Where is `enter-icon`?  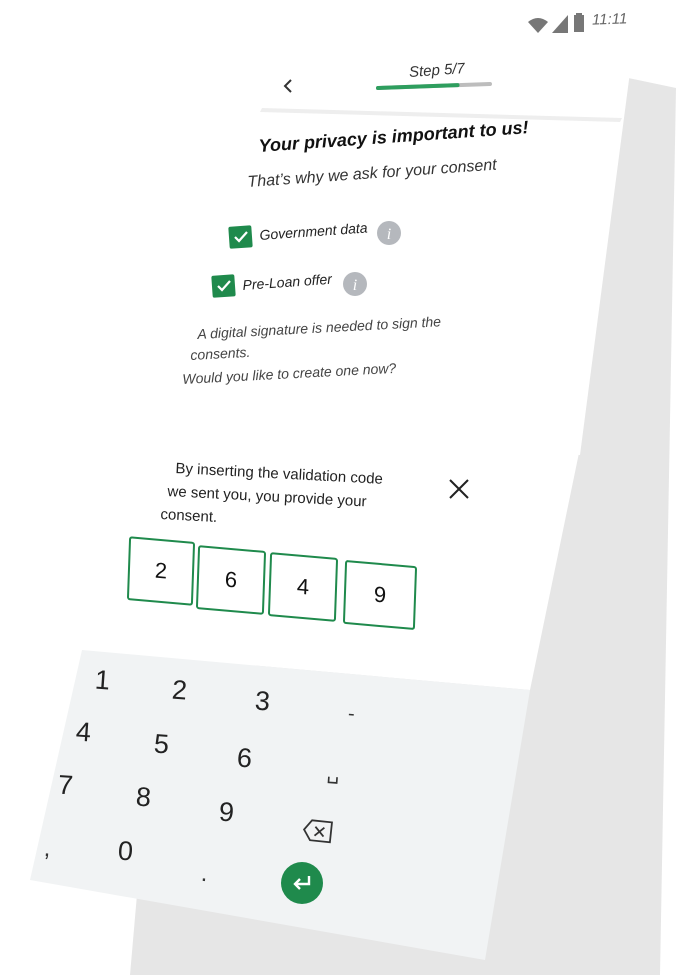
enter-icon is located at coordinates (302, 883).